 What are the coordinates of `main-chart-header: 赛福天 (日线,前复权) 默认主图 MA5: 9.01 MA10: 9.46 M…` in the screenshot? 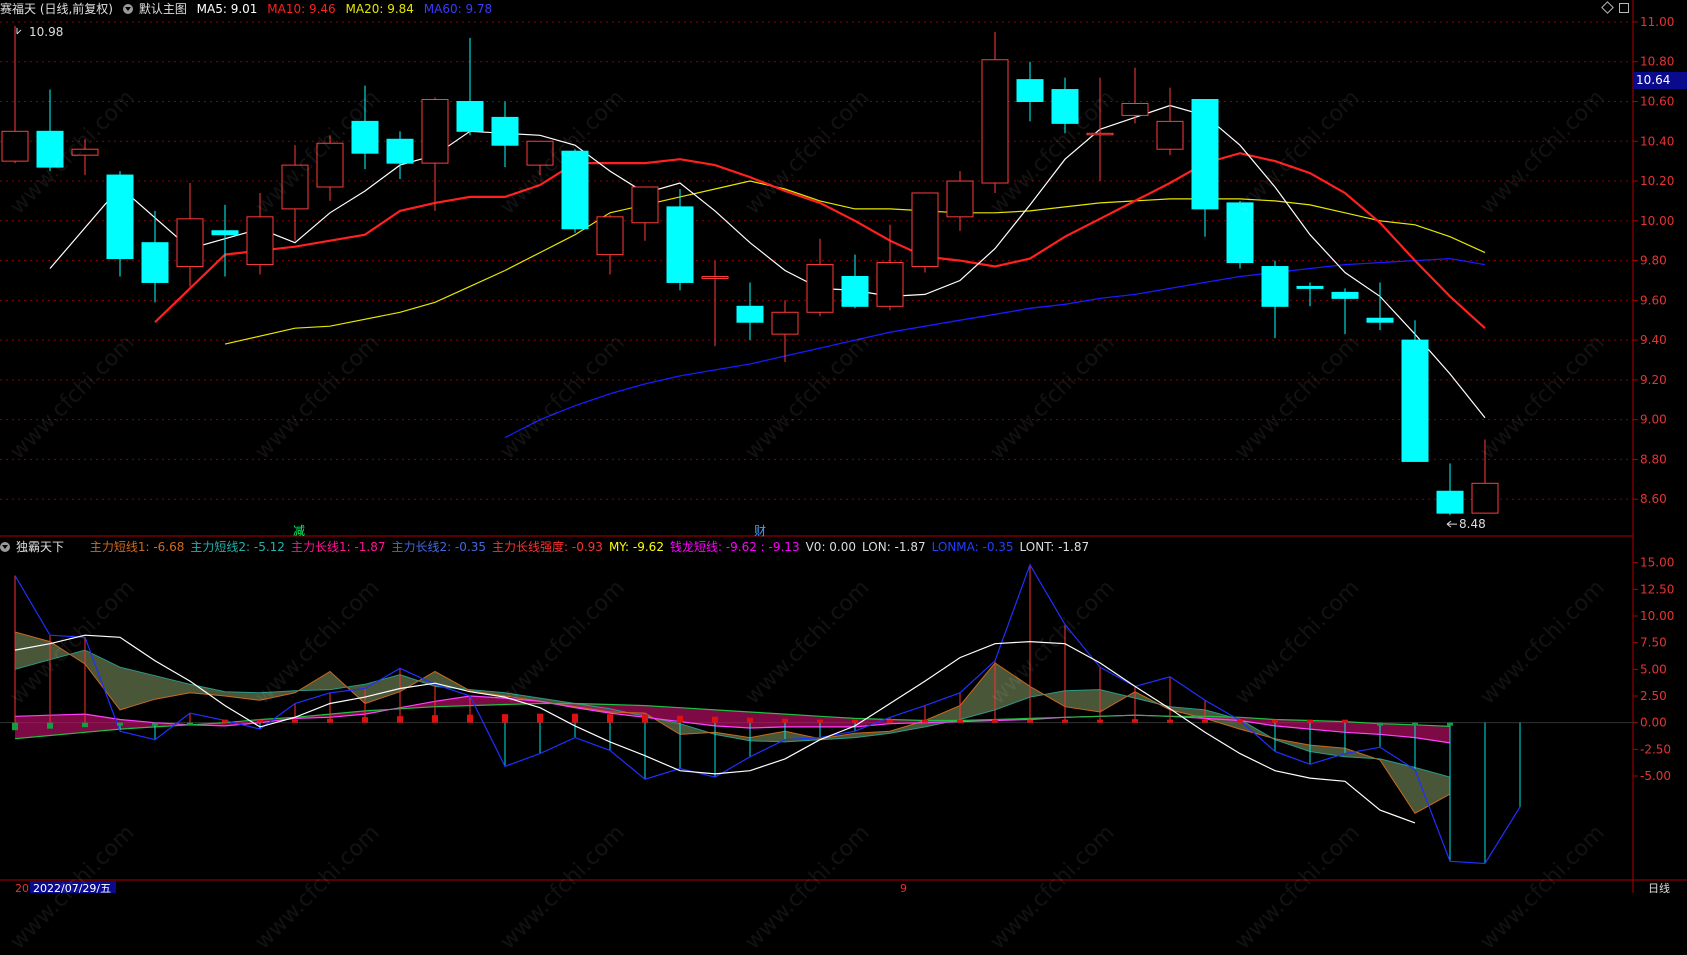 It's located at (249, 9).